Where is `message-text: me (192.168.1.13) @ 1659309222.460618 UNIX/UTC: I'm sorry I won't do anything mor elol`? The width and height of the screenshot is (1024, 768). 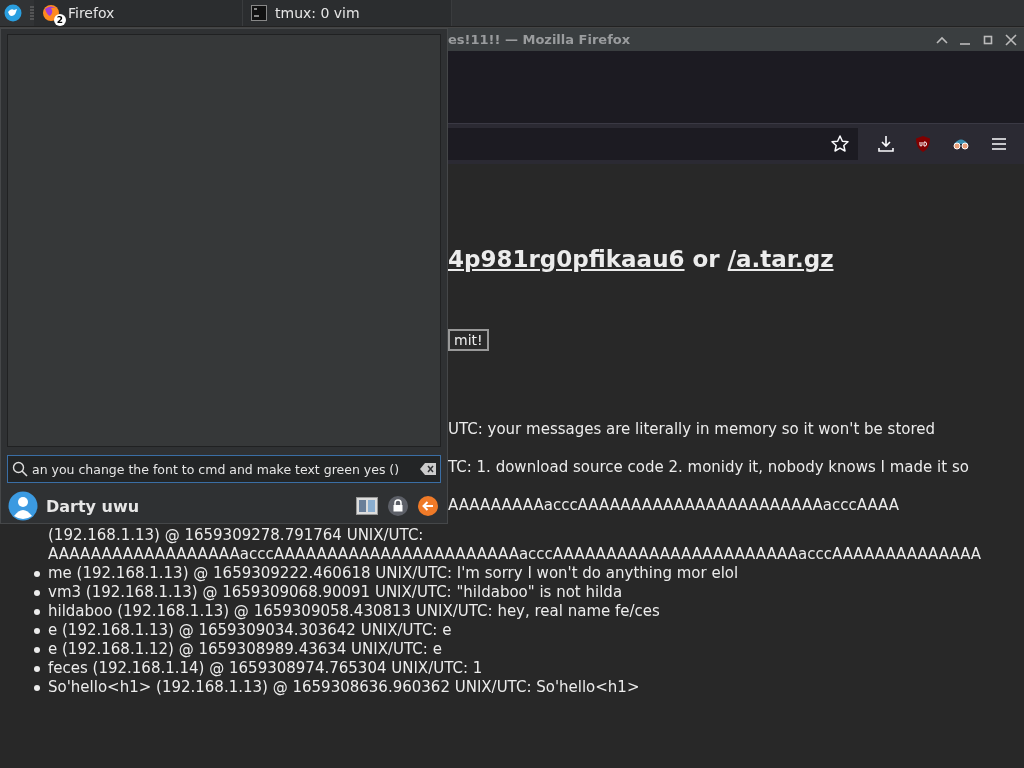 message-text: me (192.168.1.13) @ 1659309222.460618 UNIX/UTC: I'm sorry I won't do anything mor elol is located at coordinates (393, 573).